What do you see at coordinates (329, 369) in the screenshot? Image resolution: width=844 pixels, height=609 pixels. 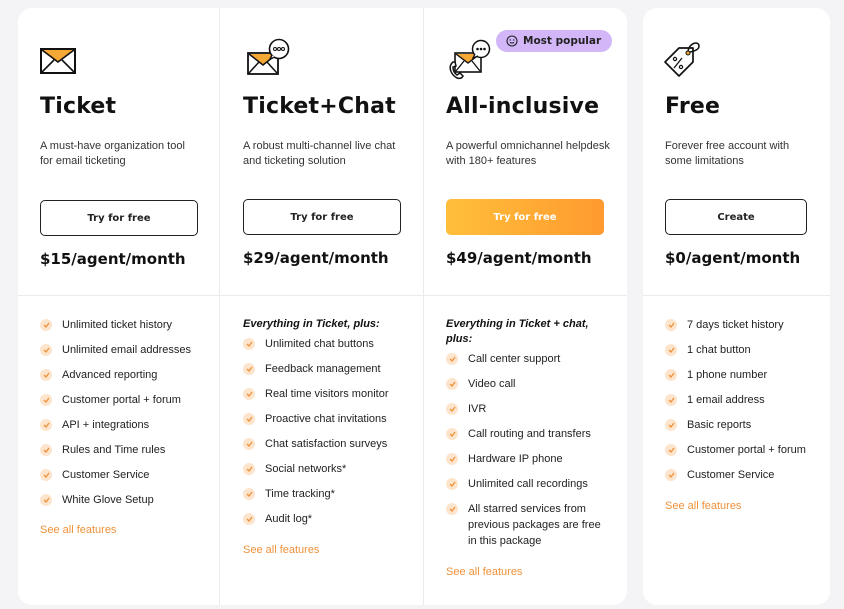 I see `feature-item: Feedback management` at bounding box center [329, 369].